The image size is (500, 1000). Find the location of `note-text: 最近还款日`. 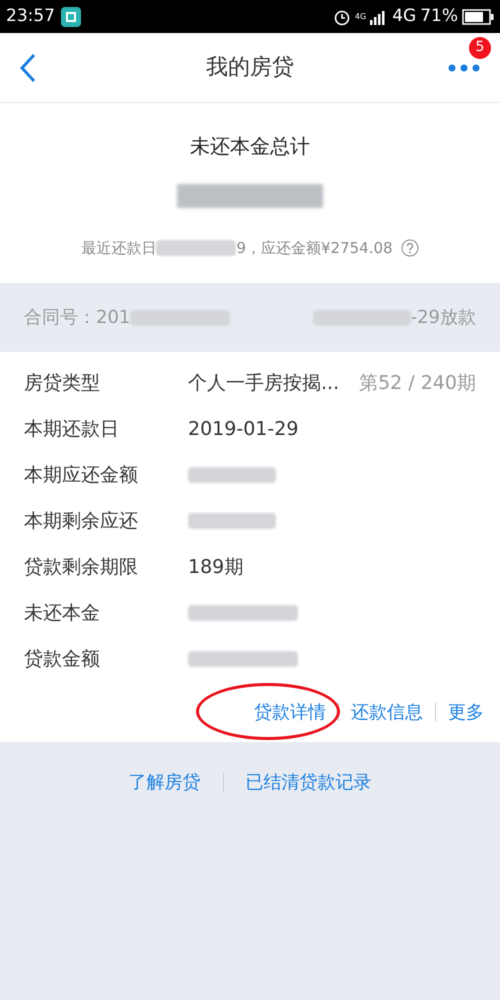

note-text: 最近还款日 is located at coordinates (118, 248).